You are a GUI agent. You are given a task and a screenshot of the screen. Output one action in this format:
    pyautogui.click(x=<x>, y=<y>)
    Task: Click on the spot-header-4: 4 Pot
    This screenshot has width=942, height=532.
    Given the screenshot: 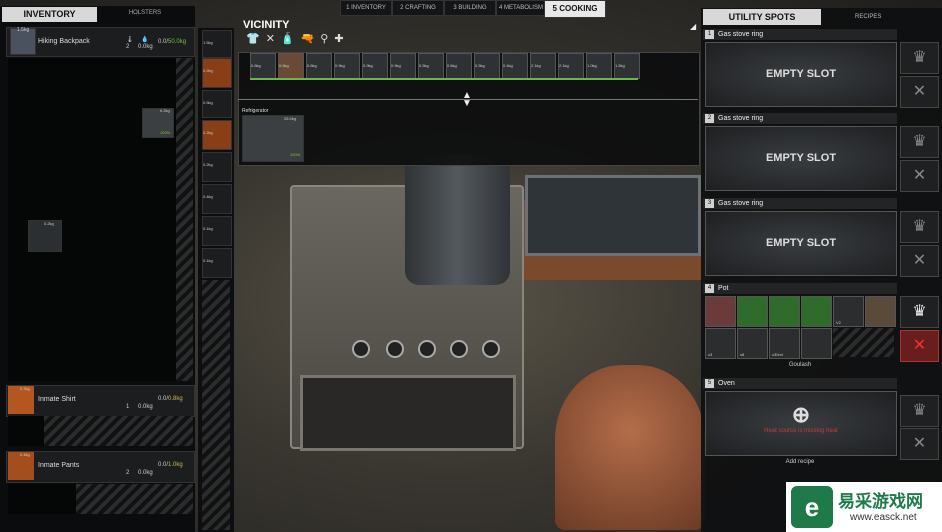 What is the action you would take?
    pyautogui.click(x=800, y=288)
    